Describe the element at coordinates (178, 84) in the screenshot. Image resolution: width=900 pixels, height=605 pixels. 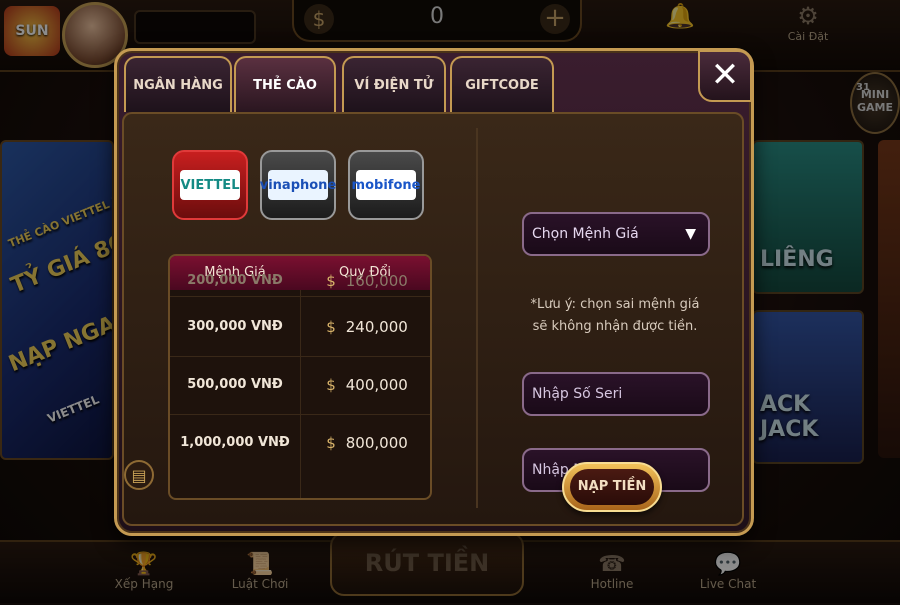
I see `tab-bank: NGÂN HÀNG` at that location.